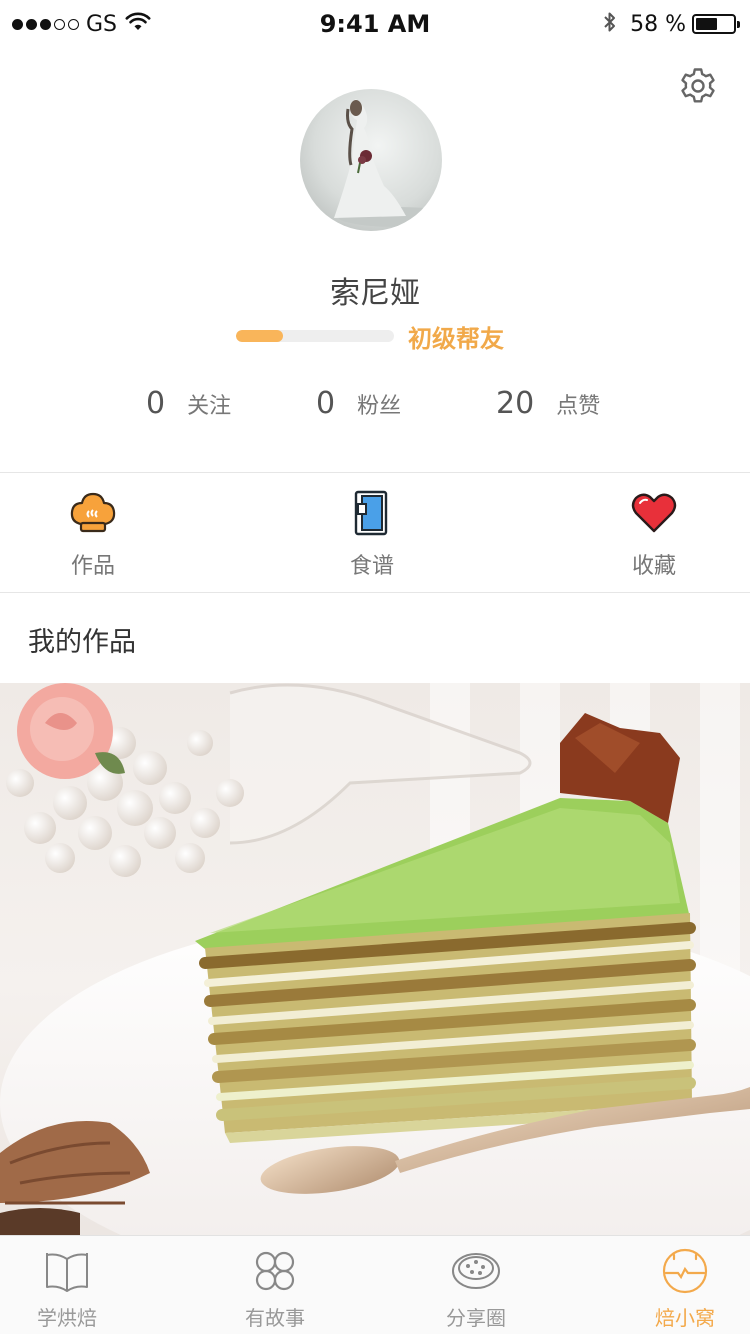 Image resolution: width=750 pixels, height=1334 pixels. What do you see at coordinates (371, 513) in the screenshot?
I see `recipe-book-icon` at bounding box center [371, 513].